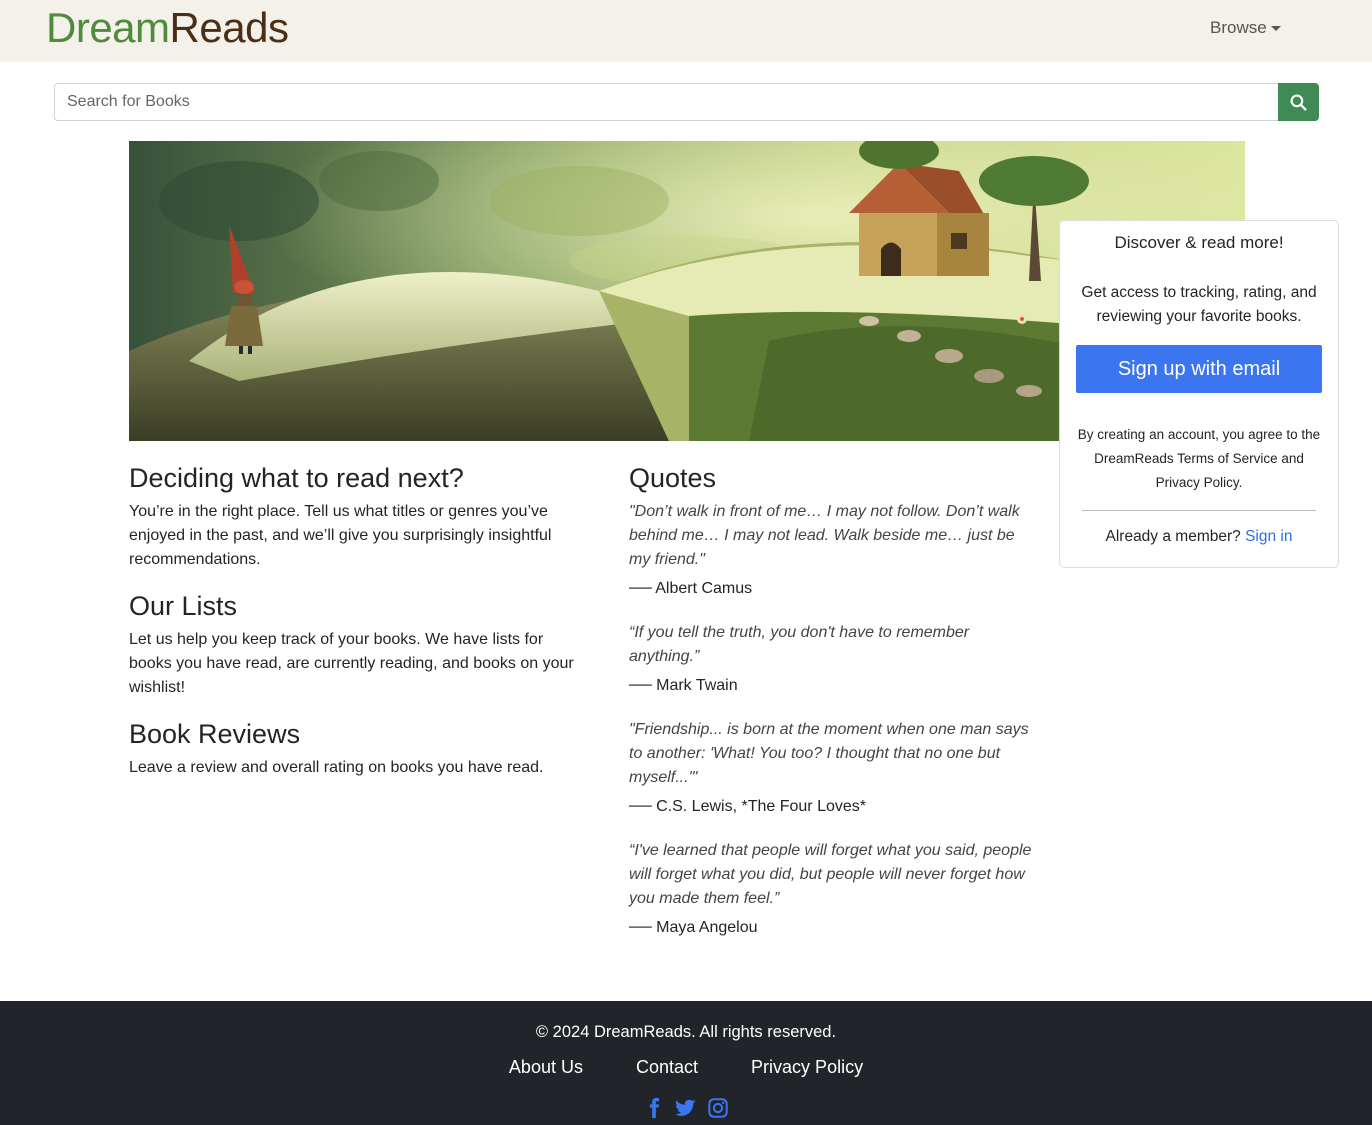  I want to click on brand-logo: DreamReads, so click(167, 28).